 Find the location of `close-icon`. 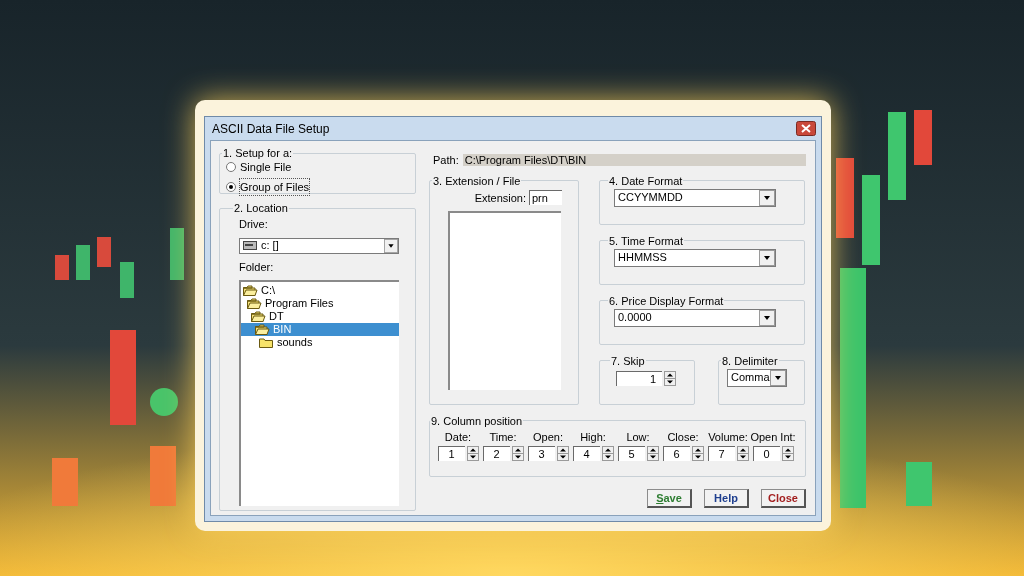

close-icon is located at coordinates (806, 128).